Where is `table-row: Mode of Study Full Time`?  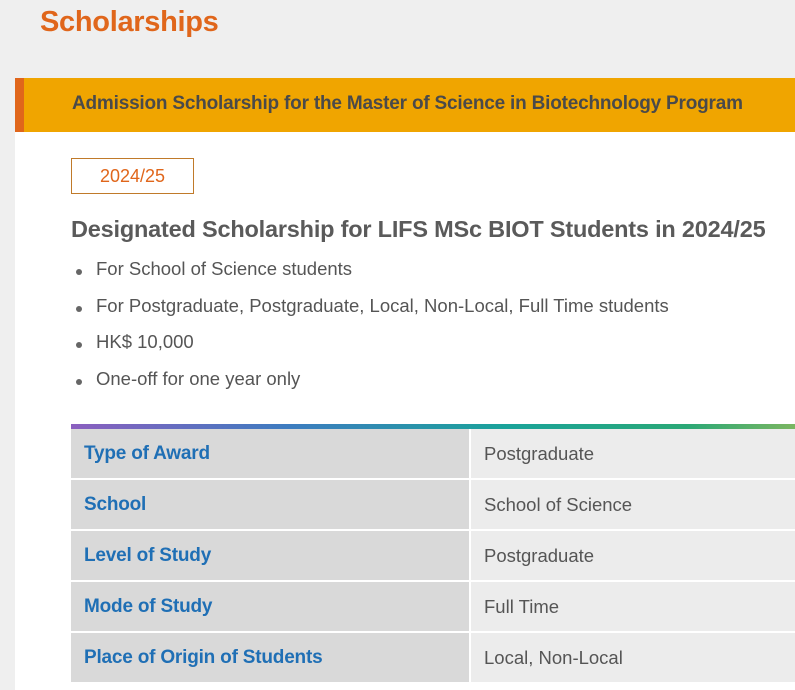
table-row: Mode of Study Full Time is located at coordinates (433, 607).